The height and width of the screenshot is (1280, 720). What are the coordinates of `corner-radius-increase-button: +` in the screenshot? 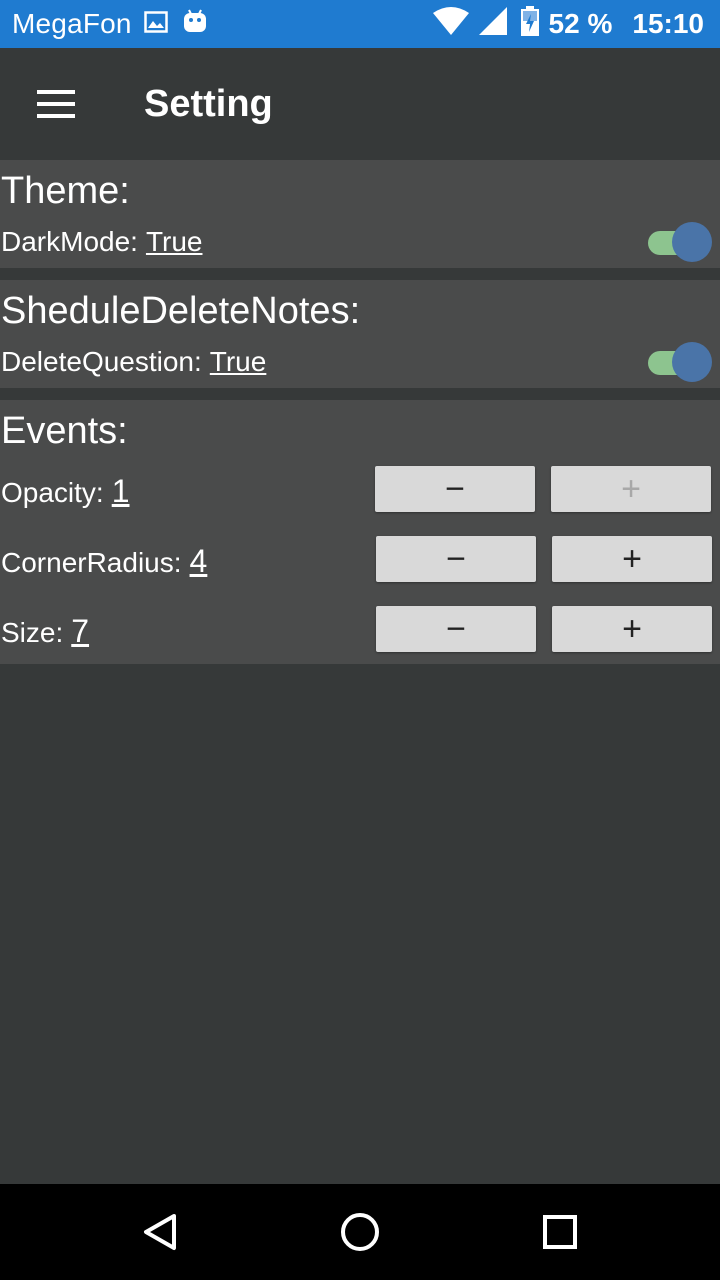 It's located at (632, 559).